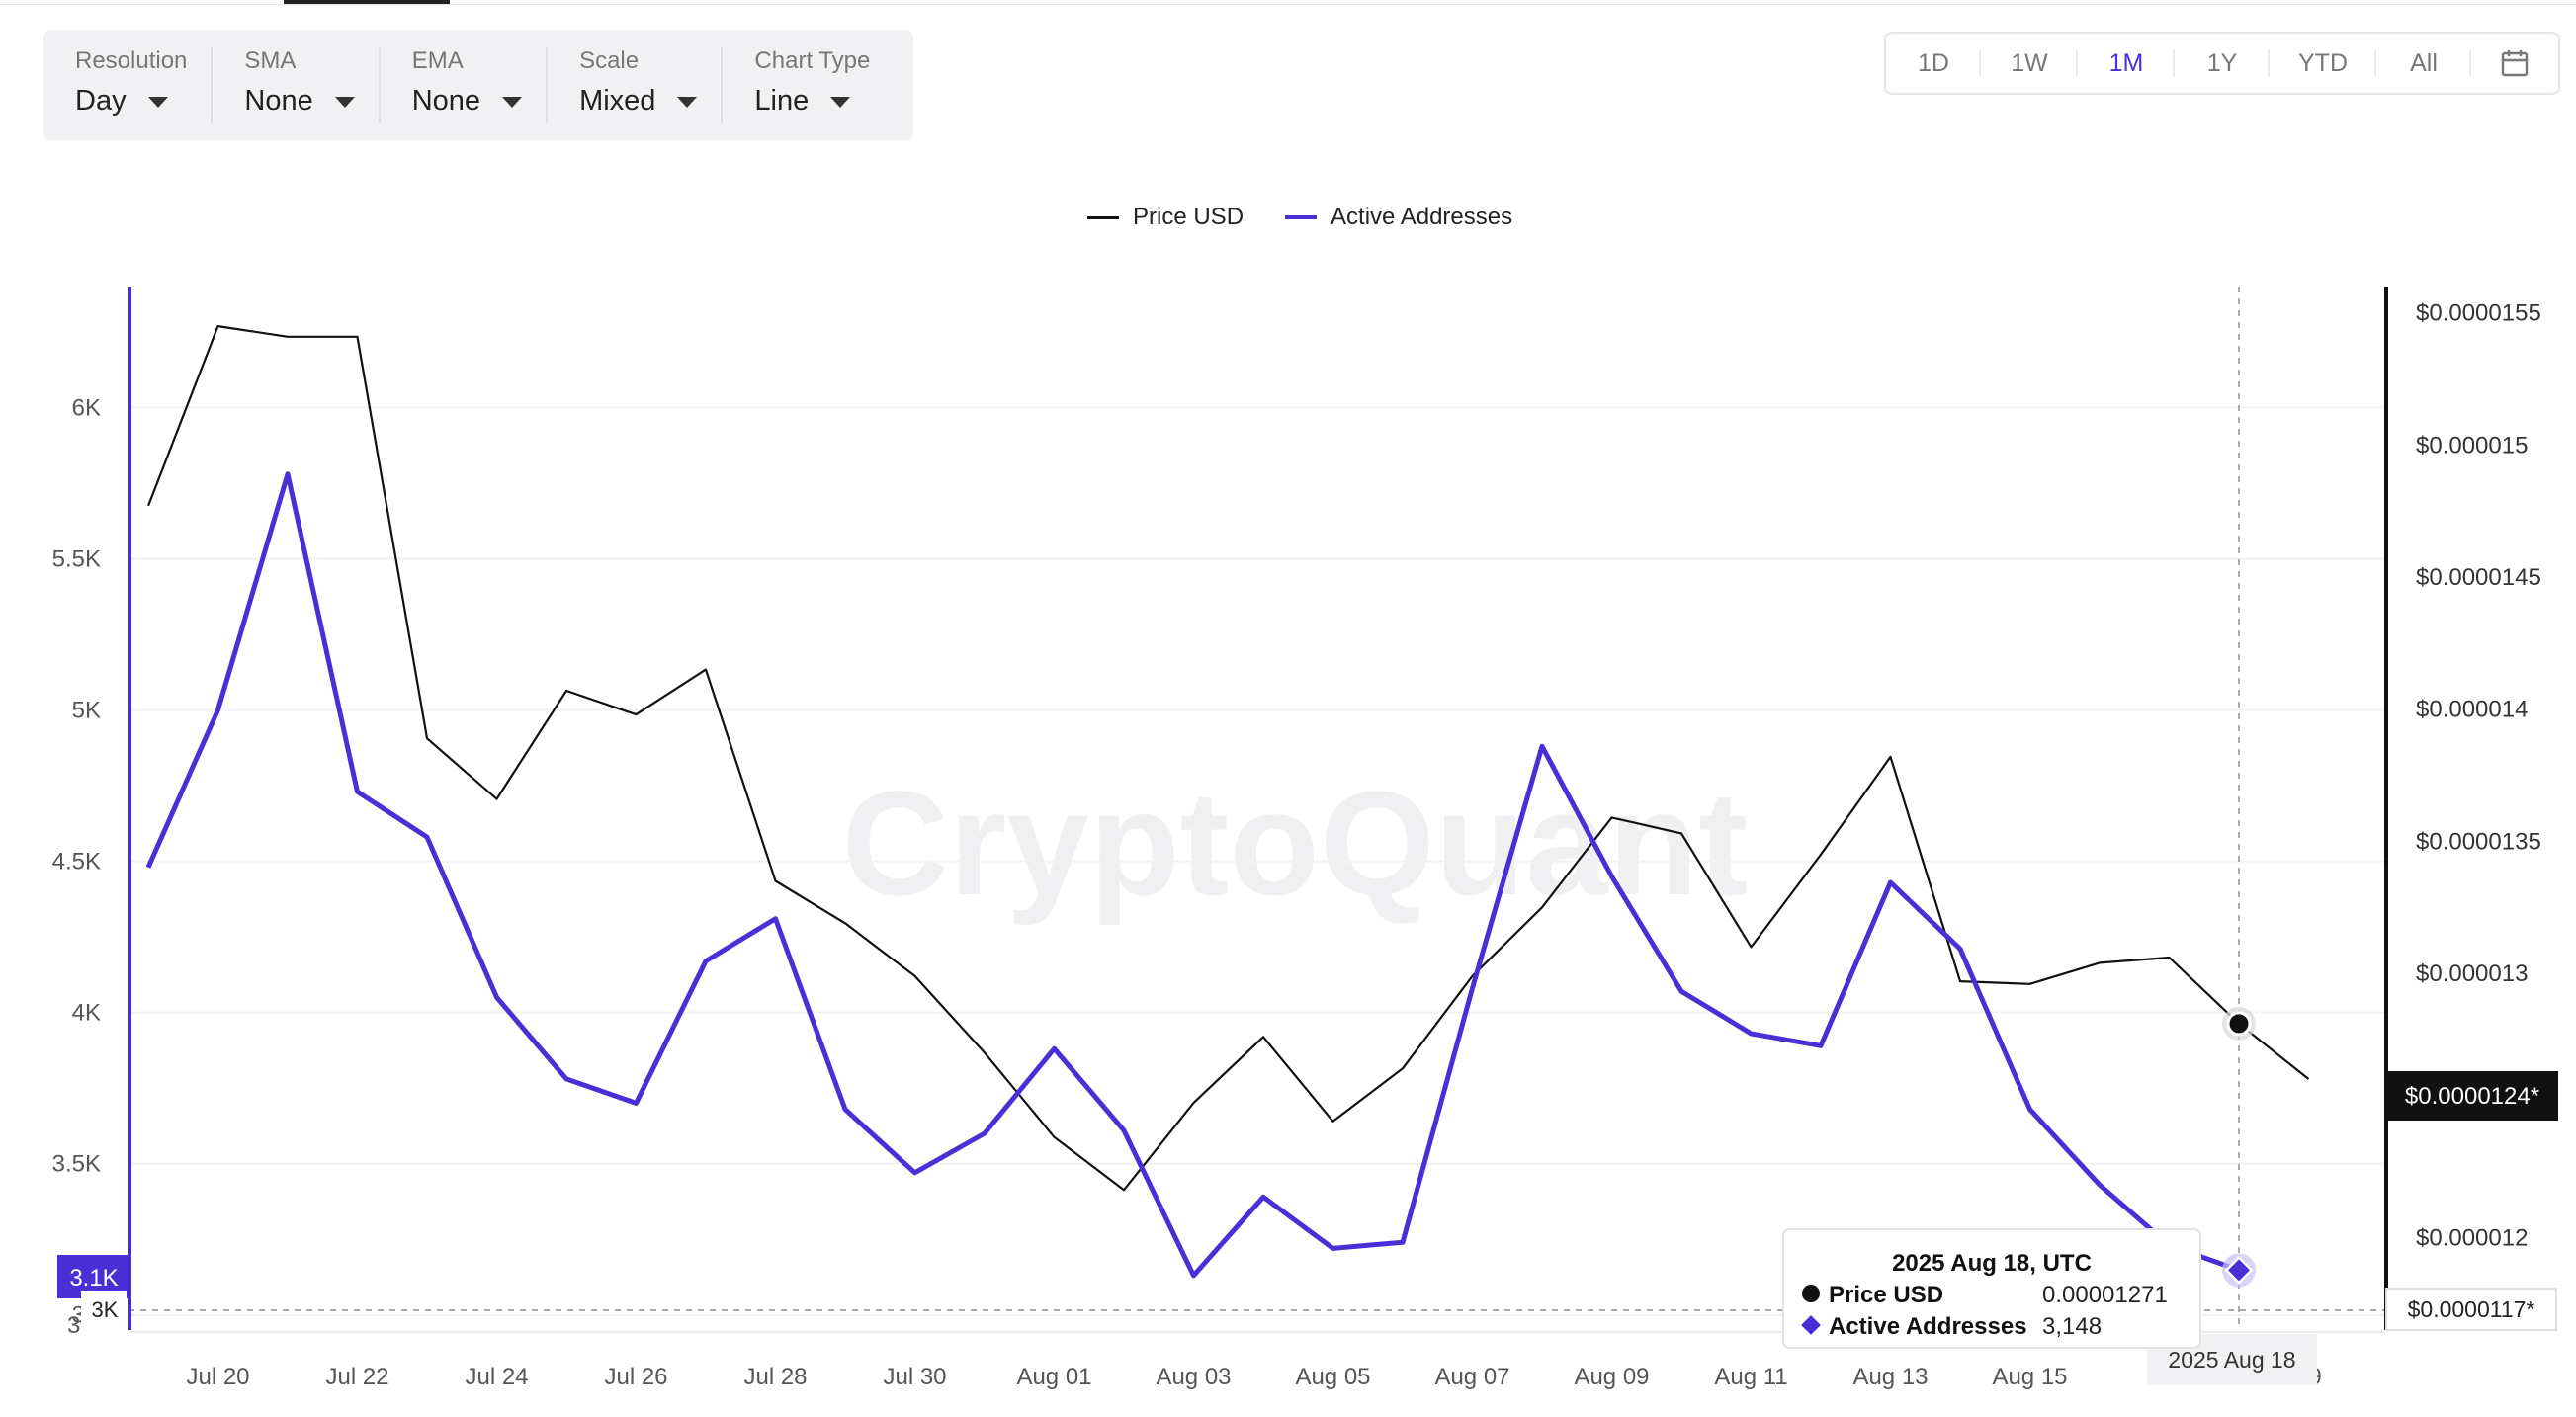  What do you see at coordinates (2239, 1024) in the screenshot?
I see `price-point` at bounding box center [2239, 1024].